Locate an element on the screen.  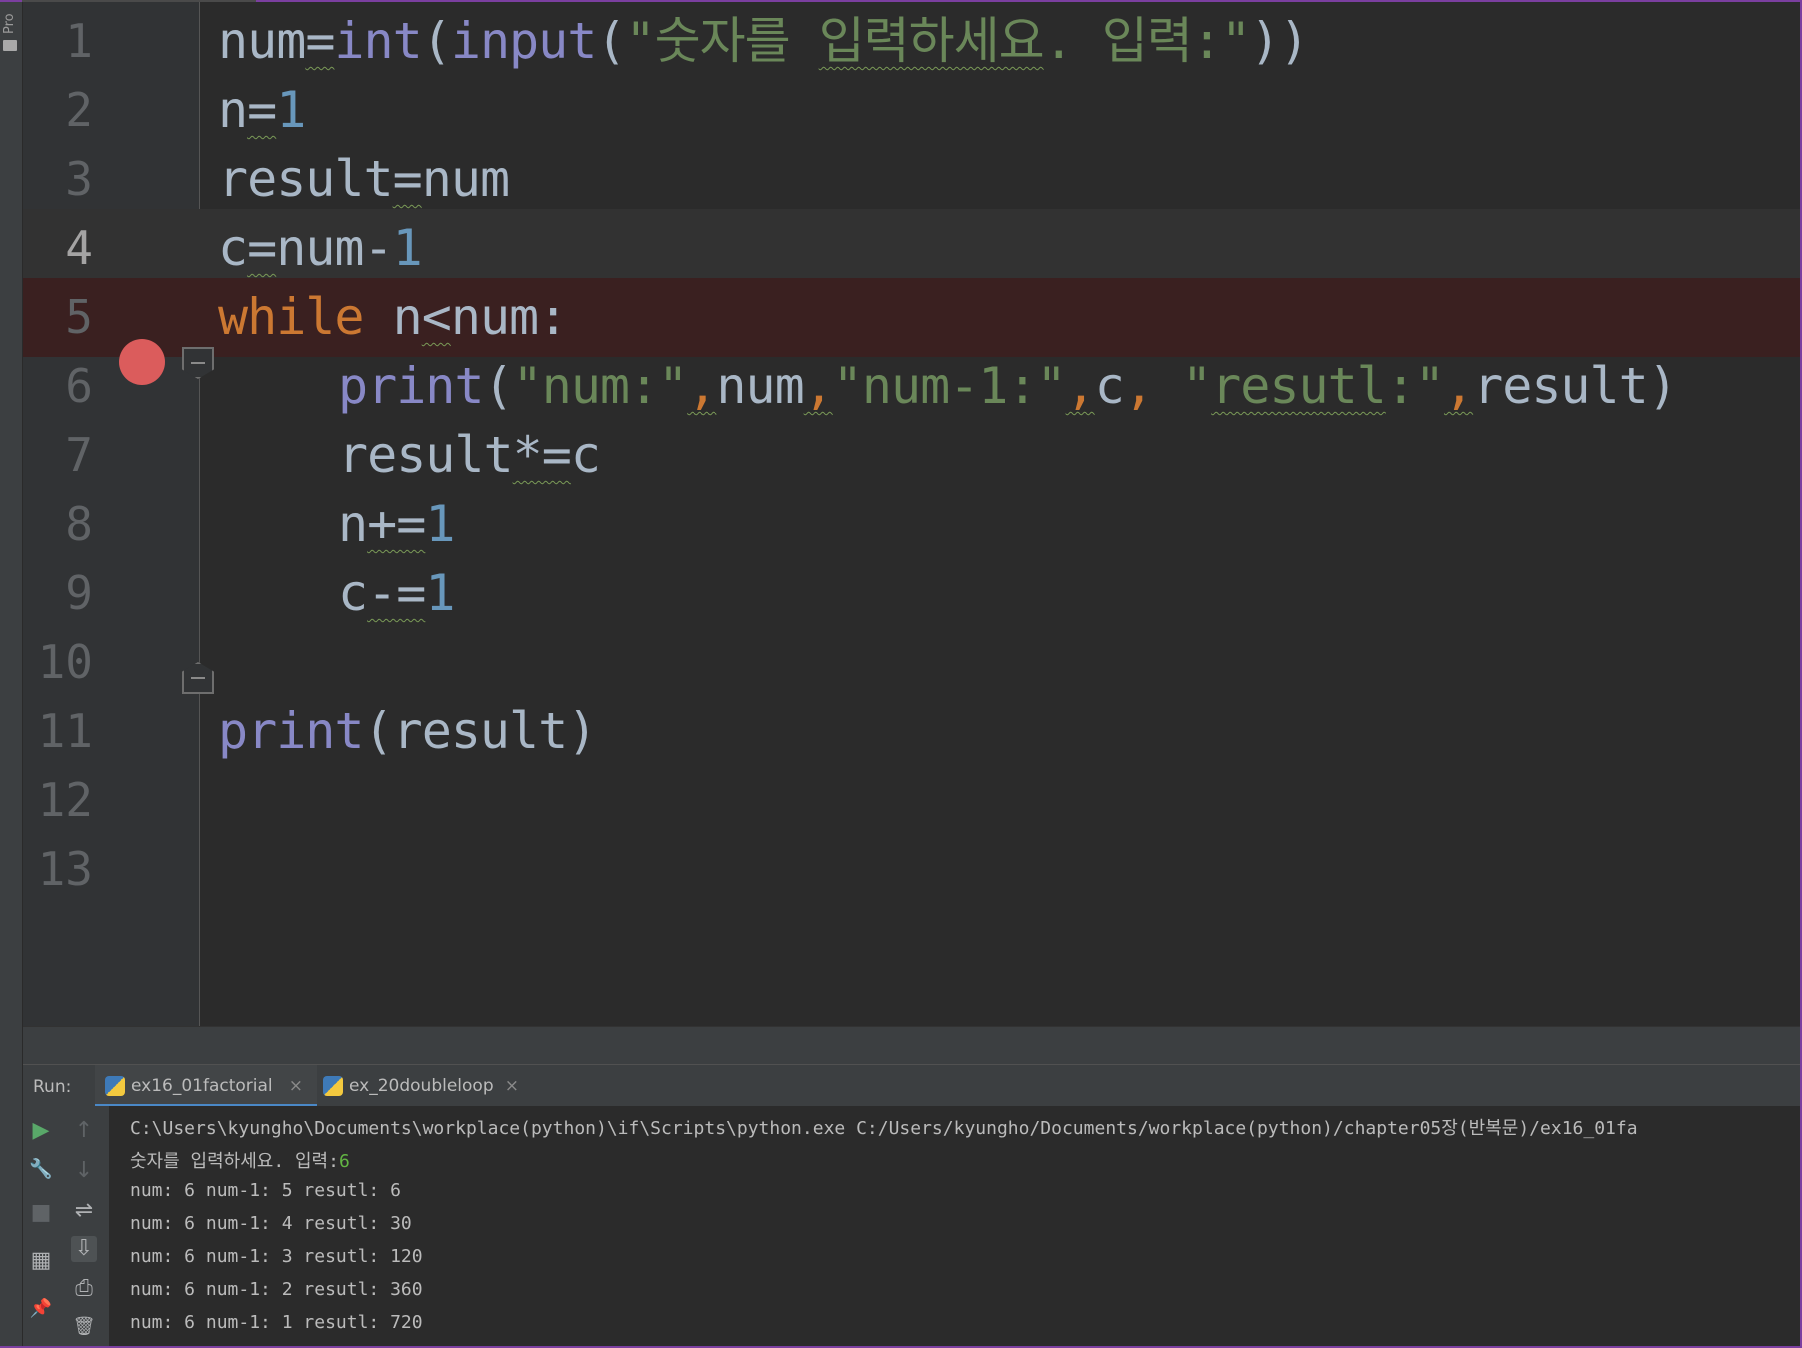
line-number: 4 is located at coordinates (79, 248).